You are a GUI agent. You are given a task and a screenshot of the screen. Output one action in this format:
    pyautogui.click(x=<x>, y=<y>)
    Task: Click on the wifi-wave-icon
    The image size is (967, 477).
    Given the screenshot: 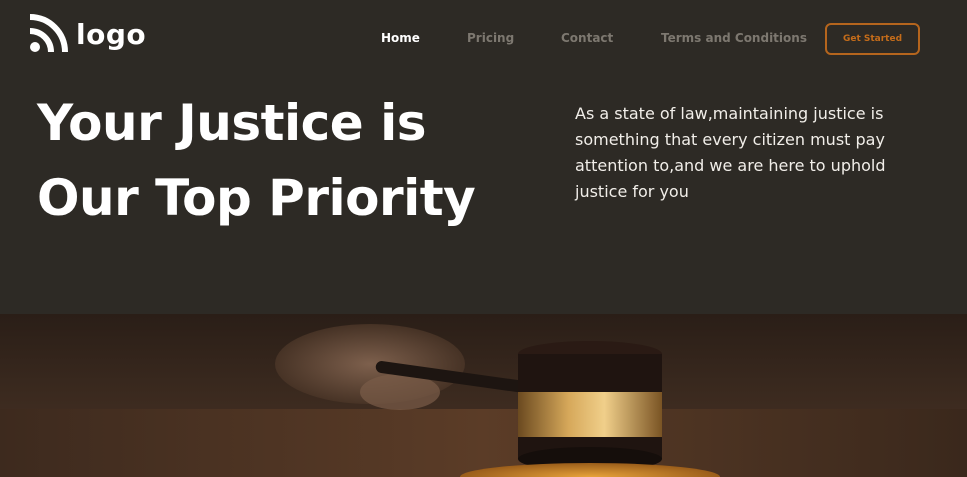 What is the action you would take?
    pyautogui.click(x=48, y=33)
    